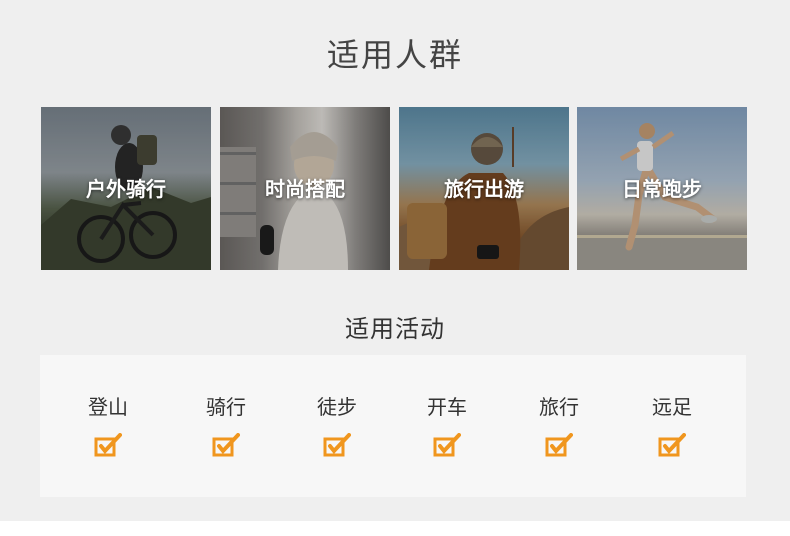 This screenshot has height=536, width=790. I want to click on section-title-people: 适用人群, so click(394, 55).